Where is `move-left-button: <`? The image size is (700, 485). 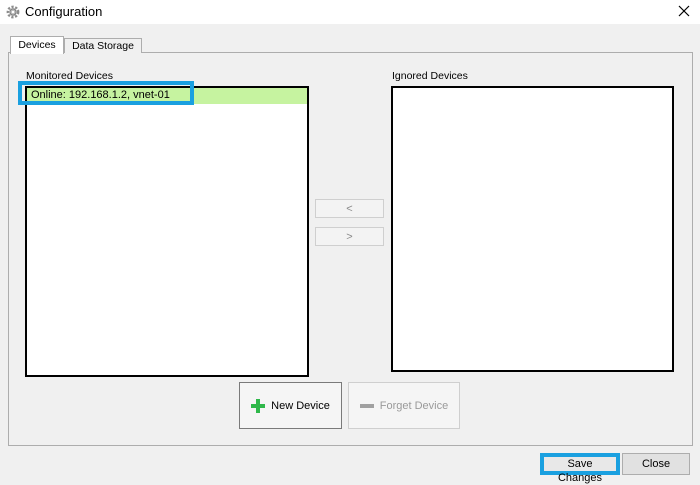 move-left-button: < is located at coordinates (349, 208).